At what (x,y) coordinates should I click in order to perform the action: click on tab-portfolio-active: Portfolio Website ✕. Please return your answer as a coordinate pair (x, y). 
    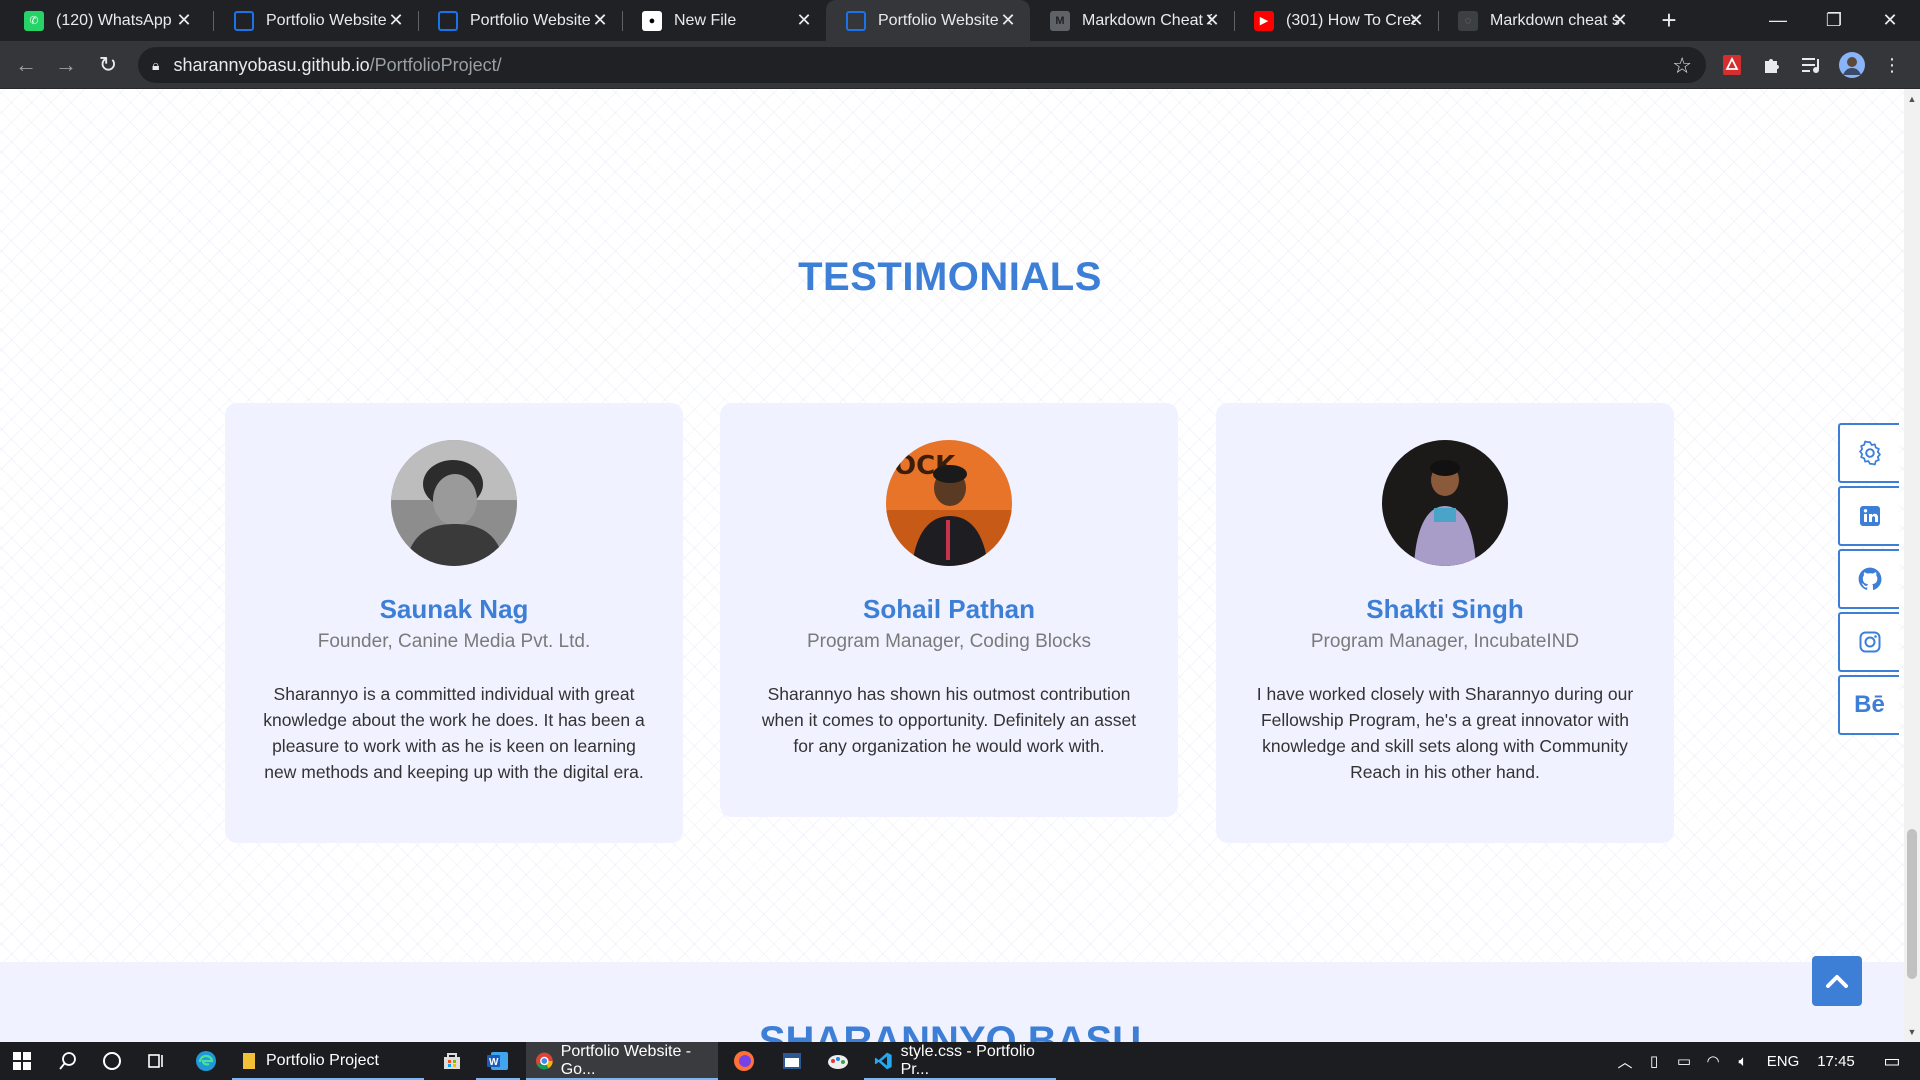
    Looking at the image, I should click on (928, 20).